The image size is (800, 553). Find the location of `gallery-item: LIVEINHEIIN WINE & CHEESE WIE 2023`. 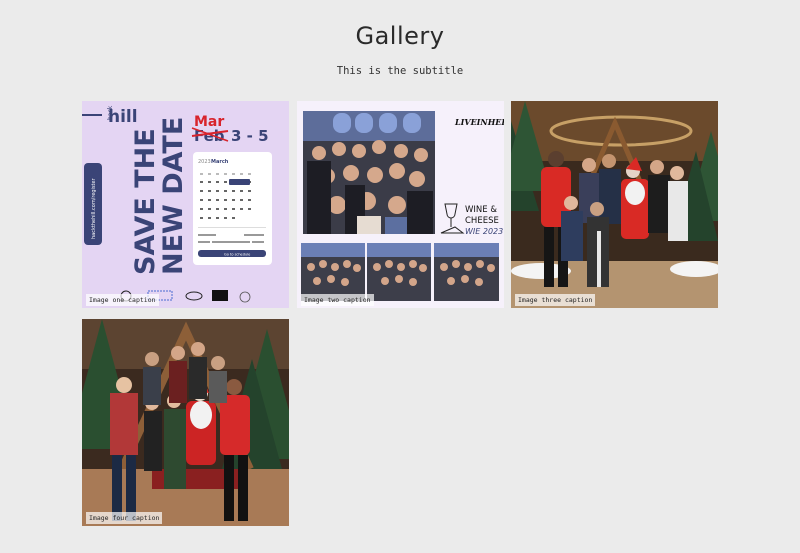

gallery-item: LIVEINHEIIN WINE & CHEESE WIE 2023 is located at coordinates (400, 204).